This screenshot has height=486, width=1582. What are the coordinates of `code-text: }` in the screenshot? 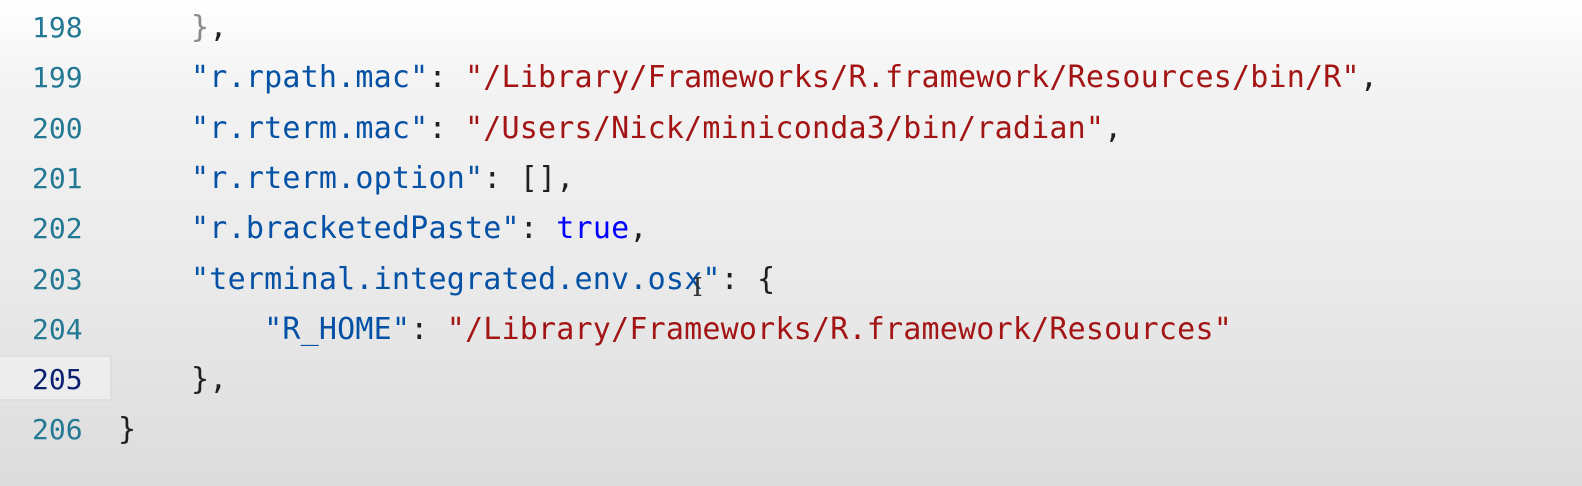 It's located at (127, 430).